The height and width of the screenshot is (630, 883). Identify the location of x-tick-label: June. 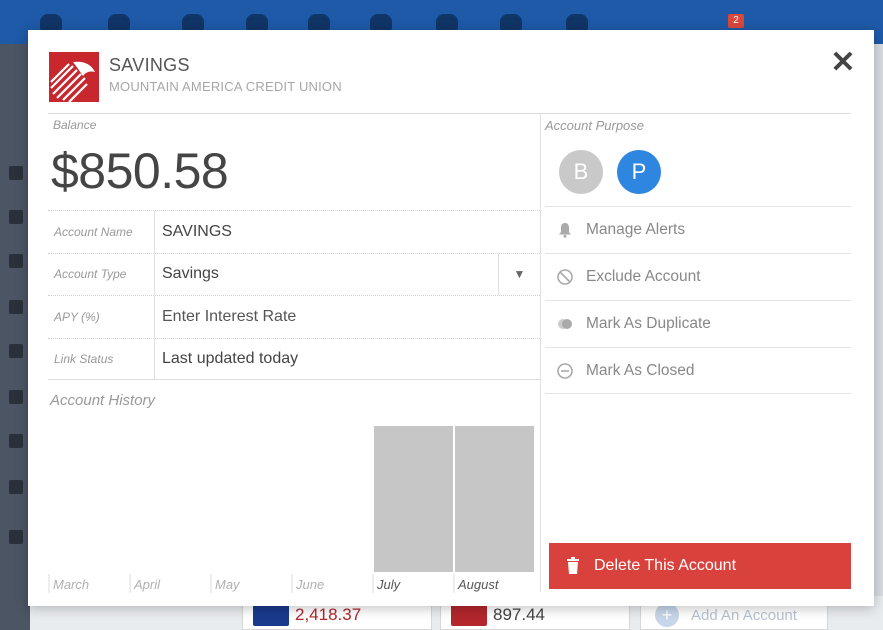
(309, 584).